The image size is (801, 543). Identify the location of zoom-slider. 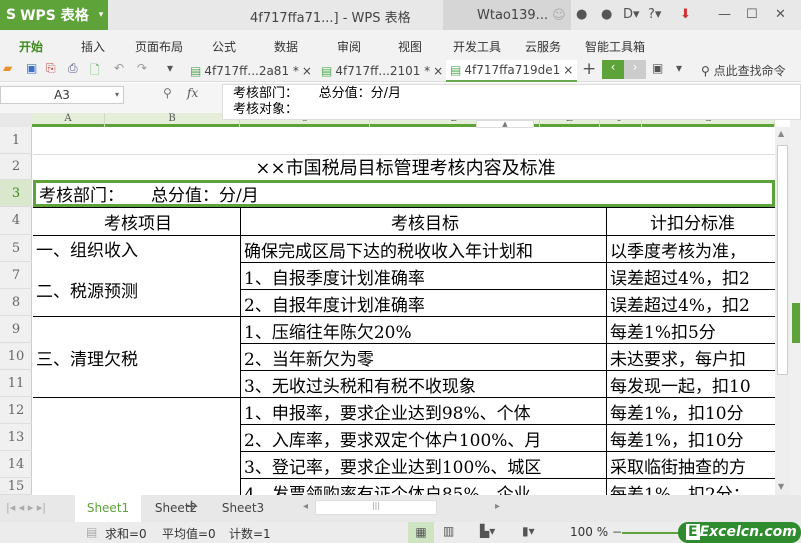
(652, 533).